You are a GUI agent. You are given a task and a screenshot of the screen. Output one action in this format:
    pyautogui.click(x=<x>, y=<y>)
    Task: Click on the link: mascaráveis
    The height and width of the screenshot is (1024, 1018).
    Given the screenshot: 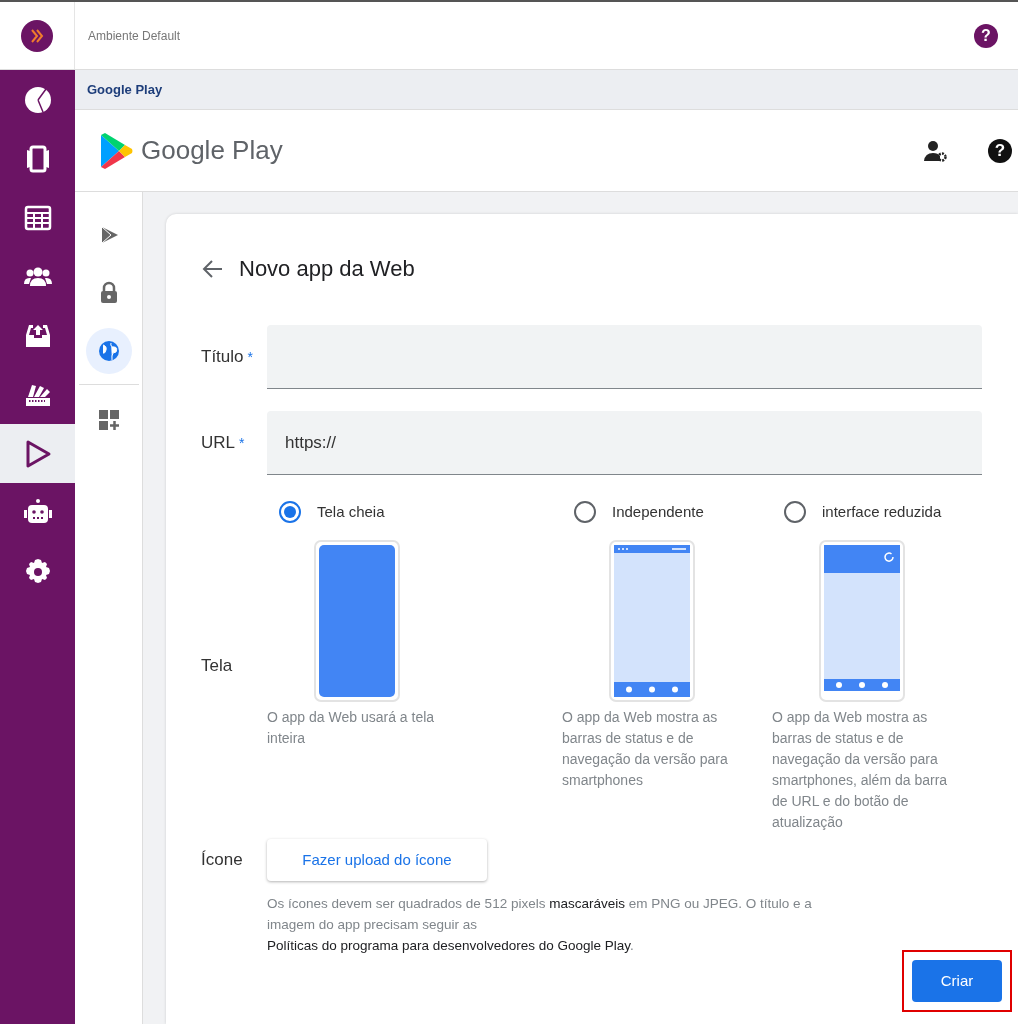 What is the action you would take?
    pyautogui.click(x=587, y=903)
    